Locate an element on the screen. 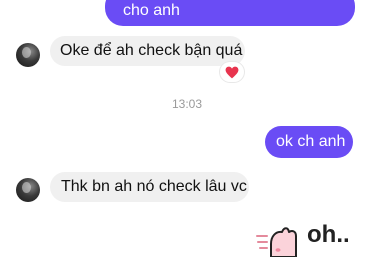 The image size is (374, 257). message-text: ok ch anh is located at coordinates (311, 141).